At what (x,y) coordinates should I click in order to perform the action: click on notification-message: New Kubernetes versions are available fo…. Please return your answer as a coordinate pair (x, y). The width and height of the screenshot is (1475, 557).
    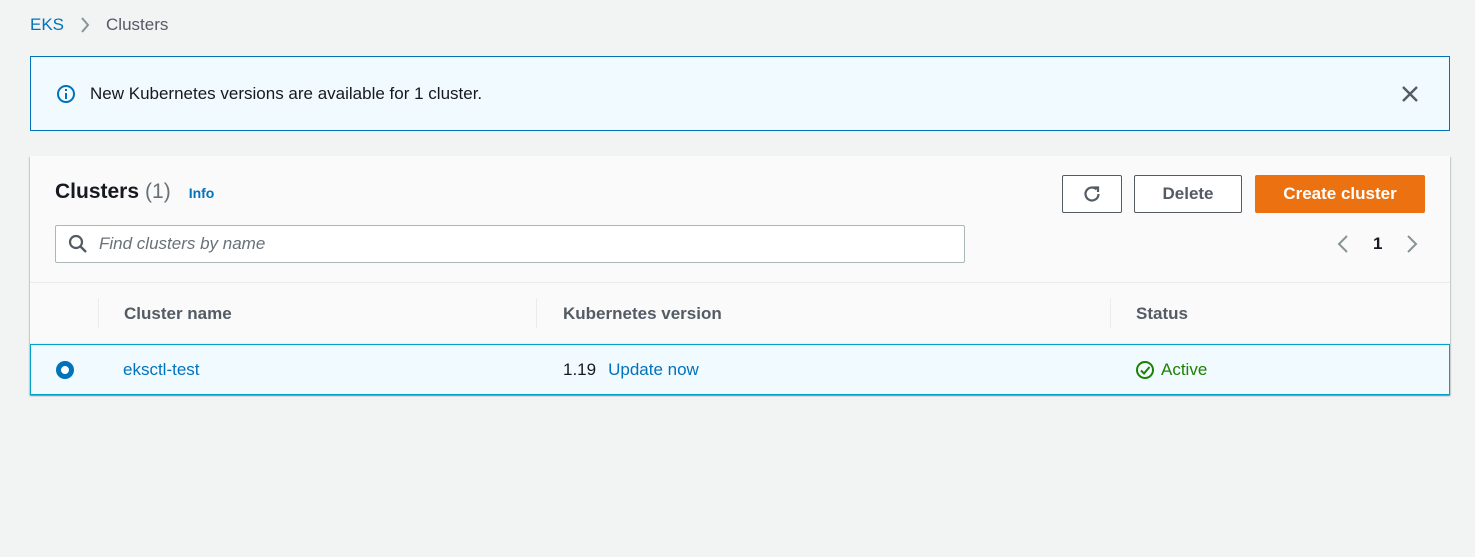
    Looking at the image, I should click on (286, 93).